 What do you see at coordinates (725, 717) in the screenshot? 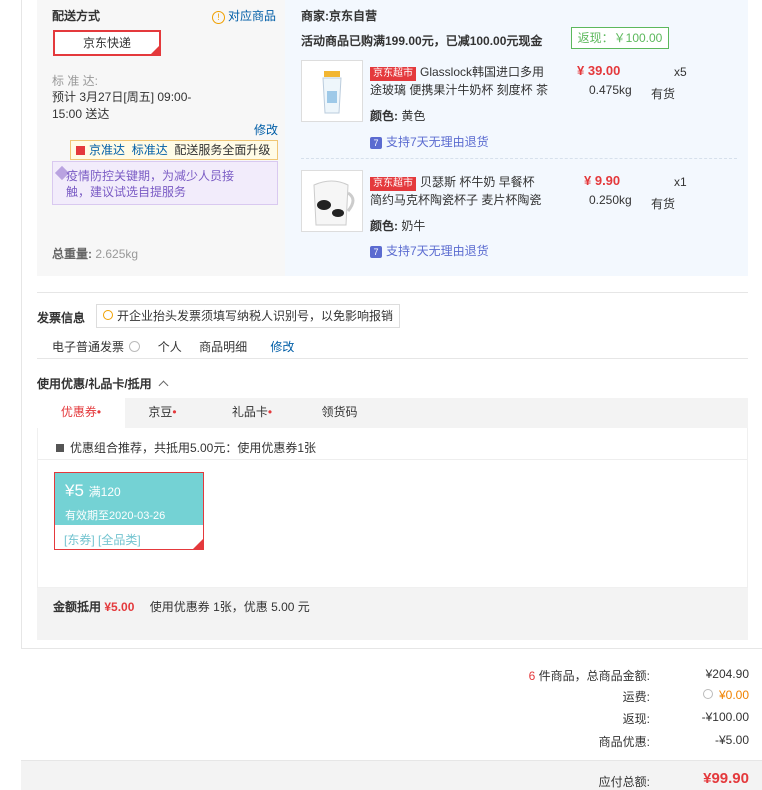
I see `rebate-value: -¥100.00` at bounding box center [725, 717].